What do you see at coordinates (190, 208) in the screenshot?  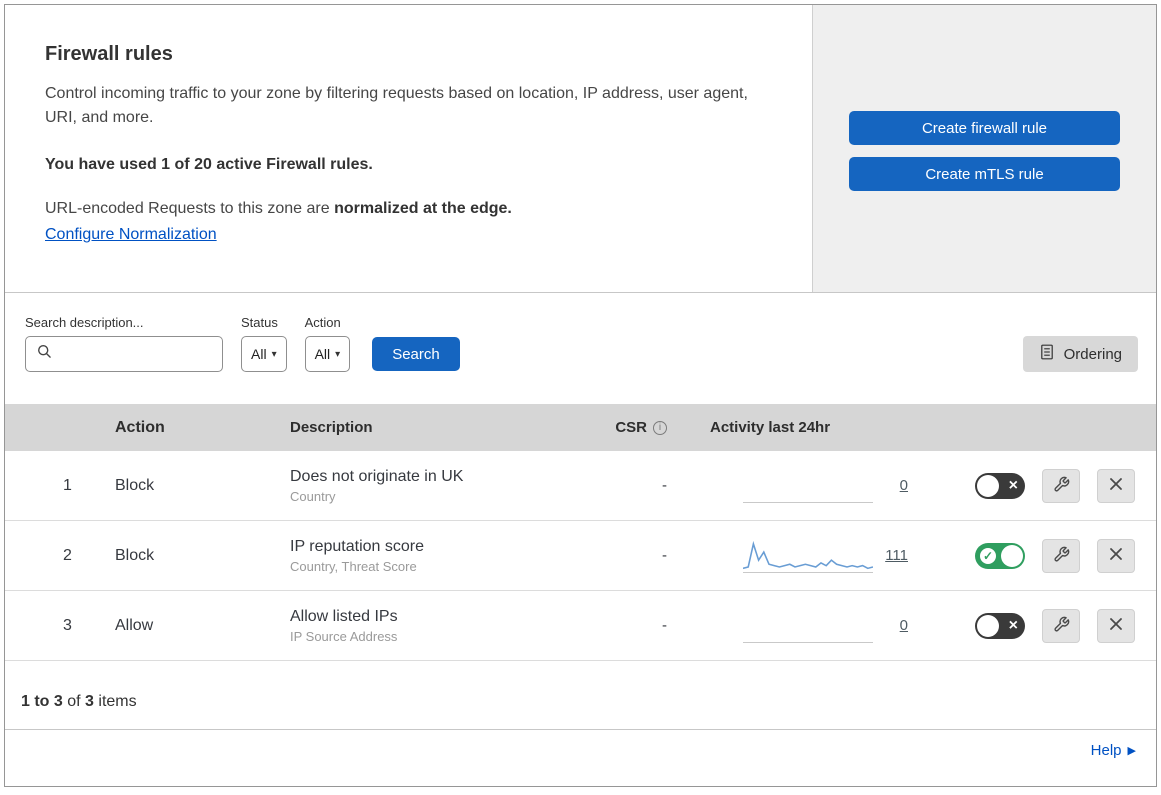 I see `normalization-prefix: URL-encoded Requests to this zone are` at bounding box center [190, 208].